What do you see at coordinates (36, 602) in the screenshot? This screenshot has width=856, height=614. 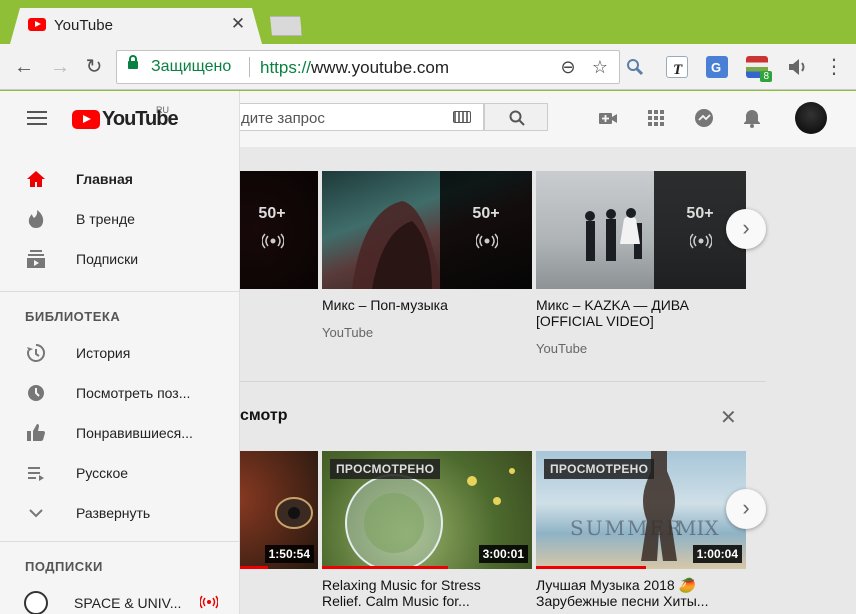 I see `channel-avatar-icon` at bounding box center [36, 602].